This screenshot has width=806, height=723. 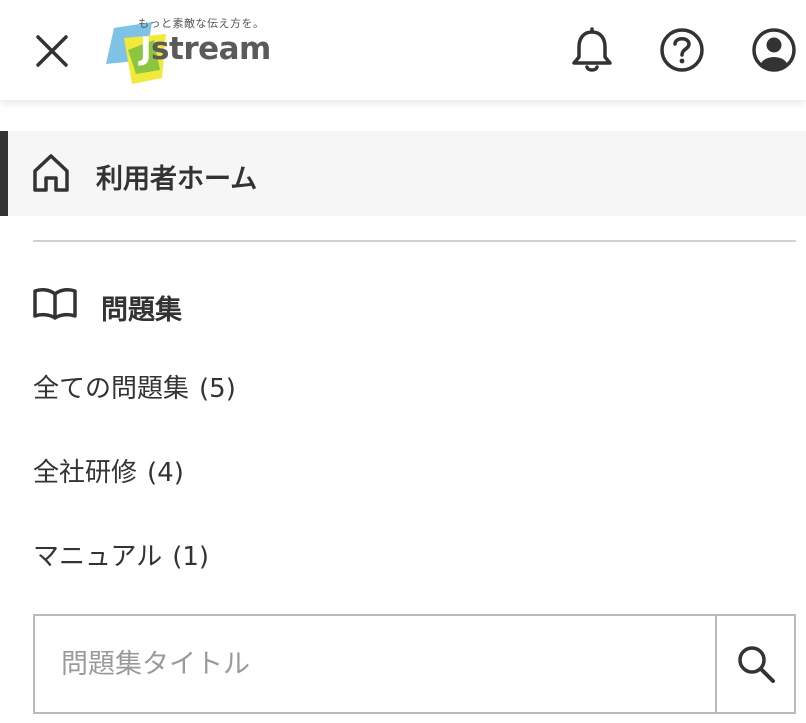 I want to click on account-button, so click(x=774, y=50).